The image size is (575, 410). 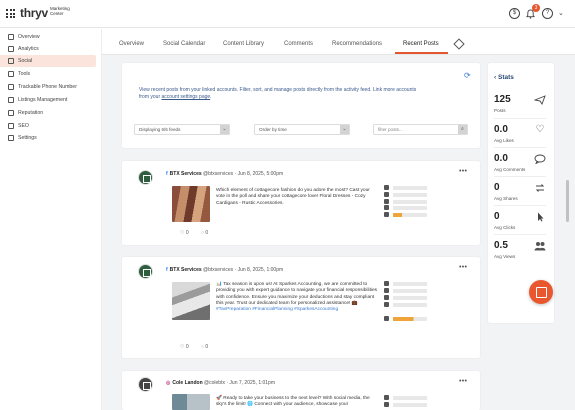 What do you see at coordinates (24, 74) in the screenshot?
I see `sidebar-item-label: Tools` at bounding box center [24, 74].